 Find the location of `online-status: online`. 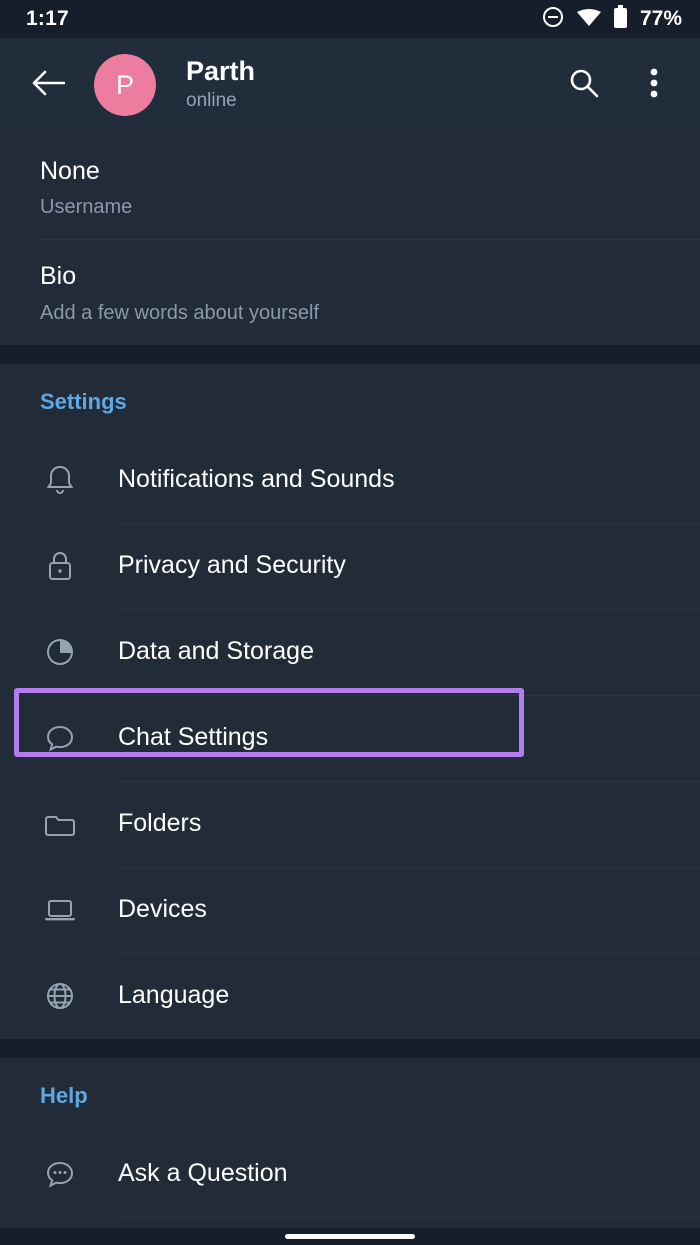

online-status: online is located at coordinates (211, 101).